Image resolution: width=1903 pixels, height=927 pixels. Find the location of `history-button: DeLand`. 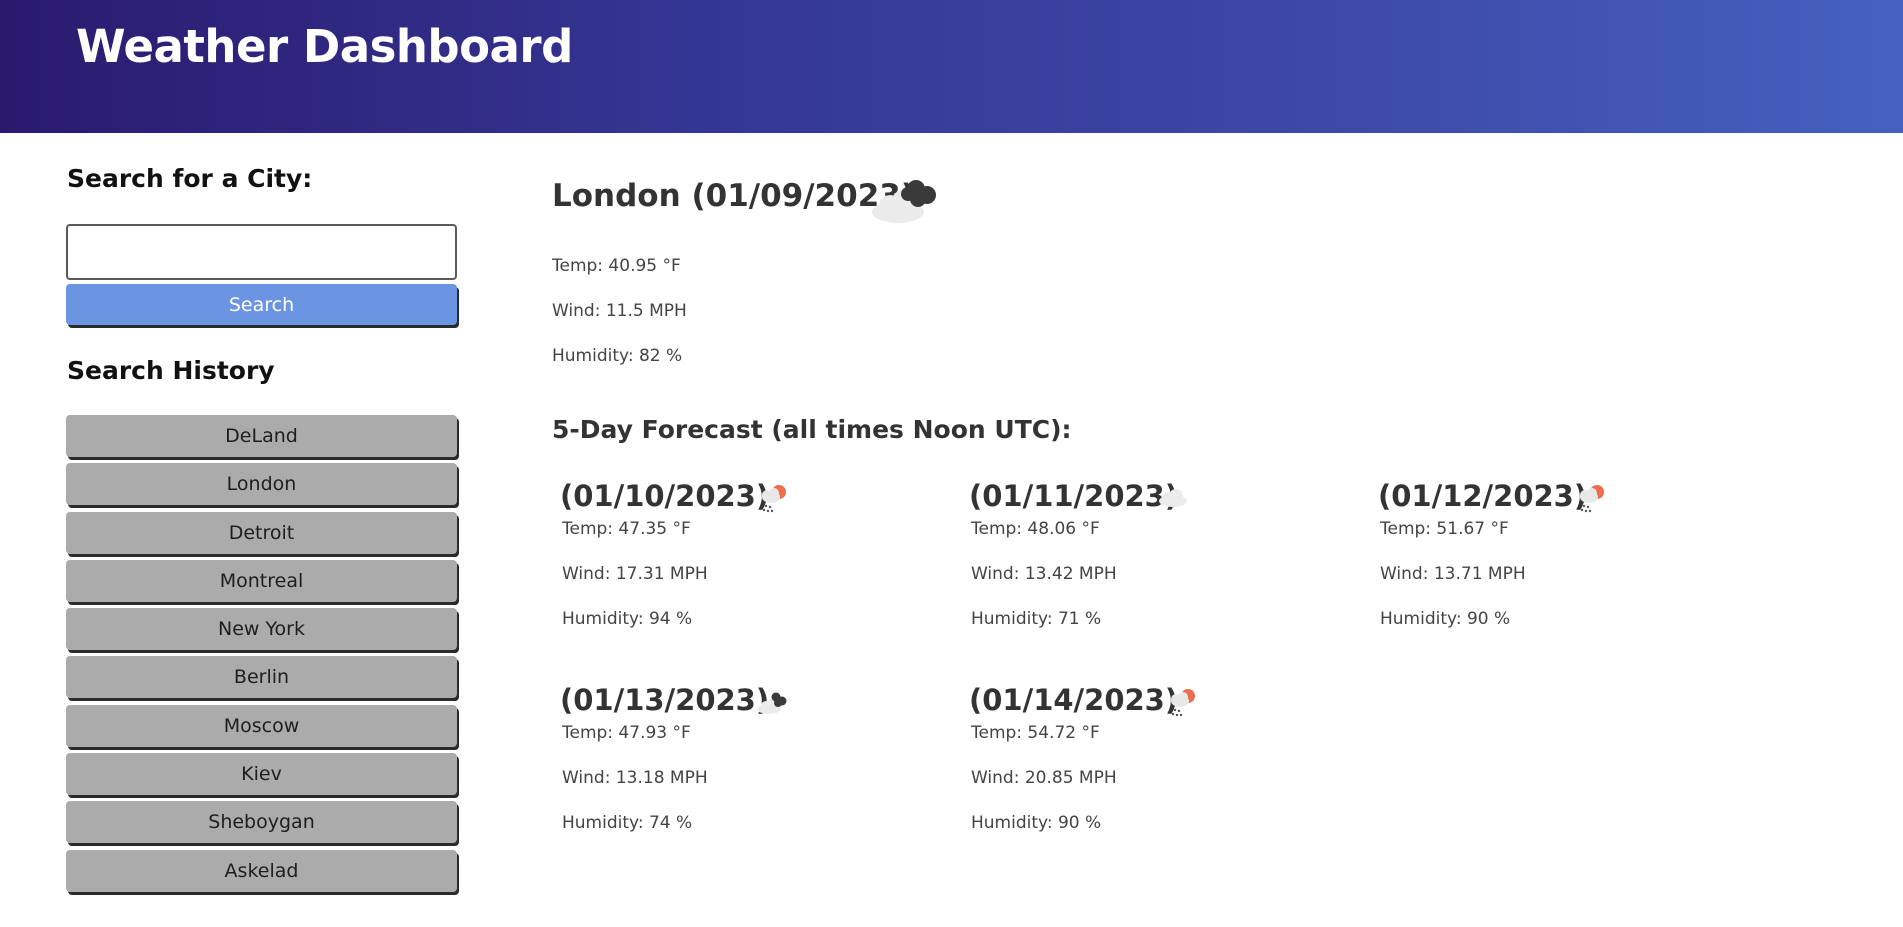

history-button: DeLand is located at coordinates (261, 436).